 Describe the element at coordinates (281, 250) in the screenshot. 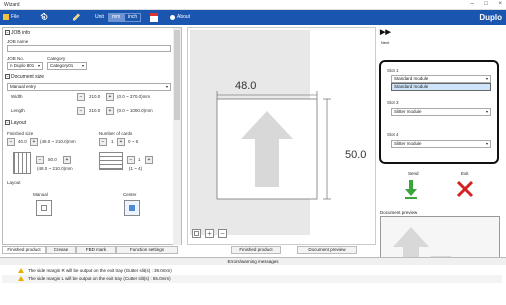

I see `canvas-tabs: Finished product Document preview` at that location.